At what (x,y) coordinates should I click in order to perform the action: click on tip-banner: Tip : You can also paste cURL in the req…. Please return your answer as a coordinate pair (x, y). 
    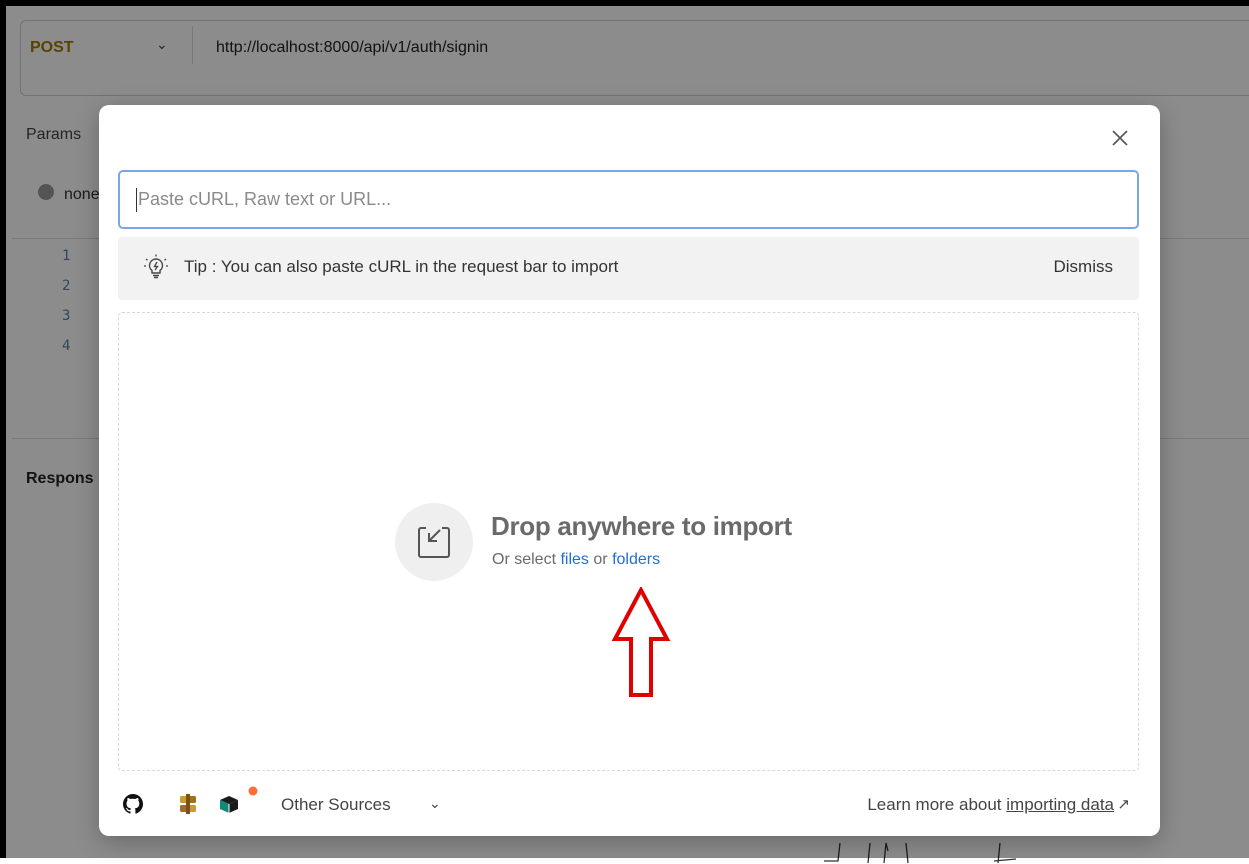
    Looking at the image, I should click on (628, 268).